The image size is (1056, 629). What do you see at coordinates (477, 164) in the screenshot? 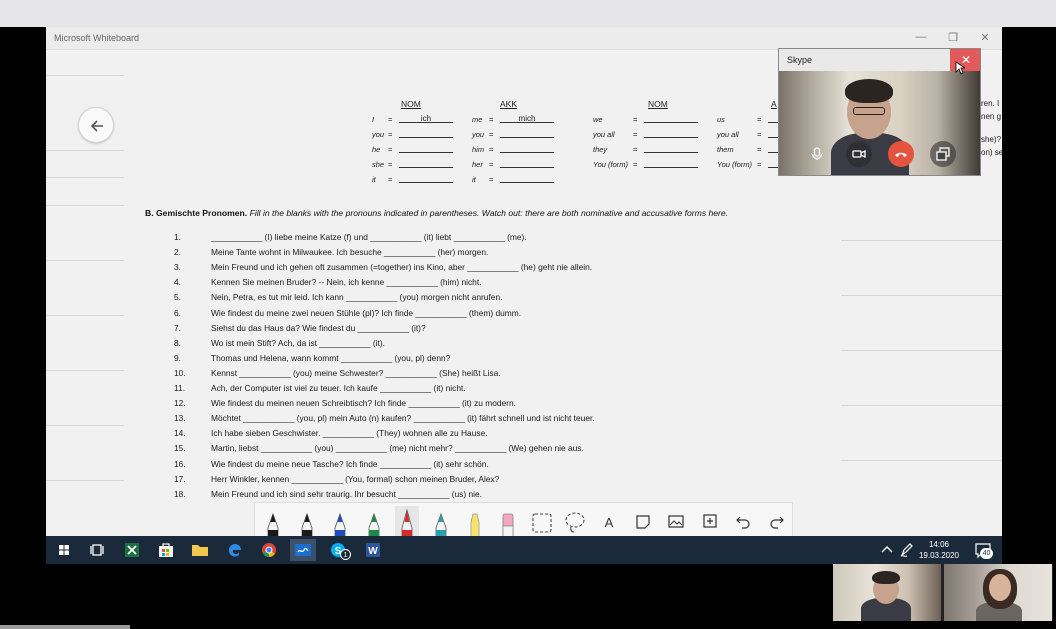
I see `akk-label: her` at bounding box center [477, 164].